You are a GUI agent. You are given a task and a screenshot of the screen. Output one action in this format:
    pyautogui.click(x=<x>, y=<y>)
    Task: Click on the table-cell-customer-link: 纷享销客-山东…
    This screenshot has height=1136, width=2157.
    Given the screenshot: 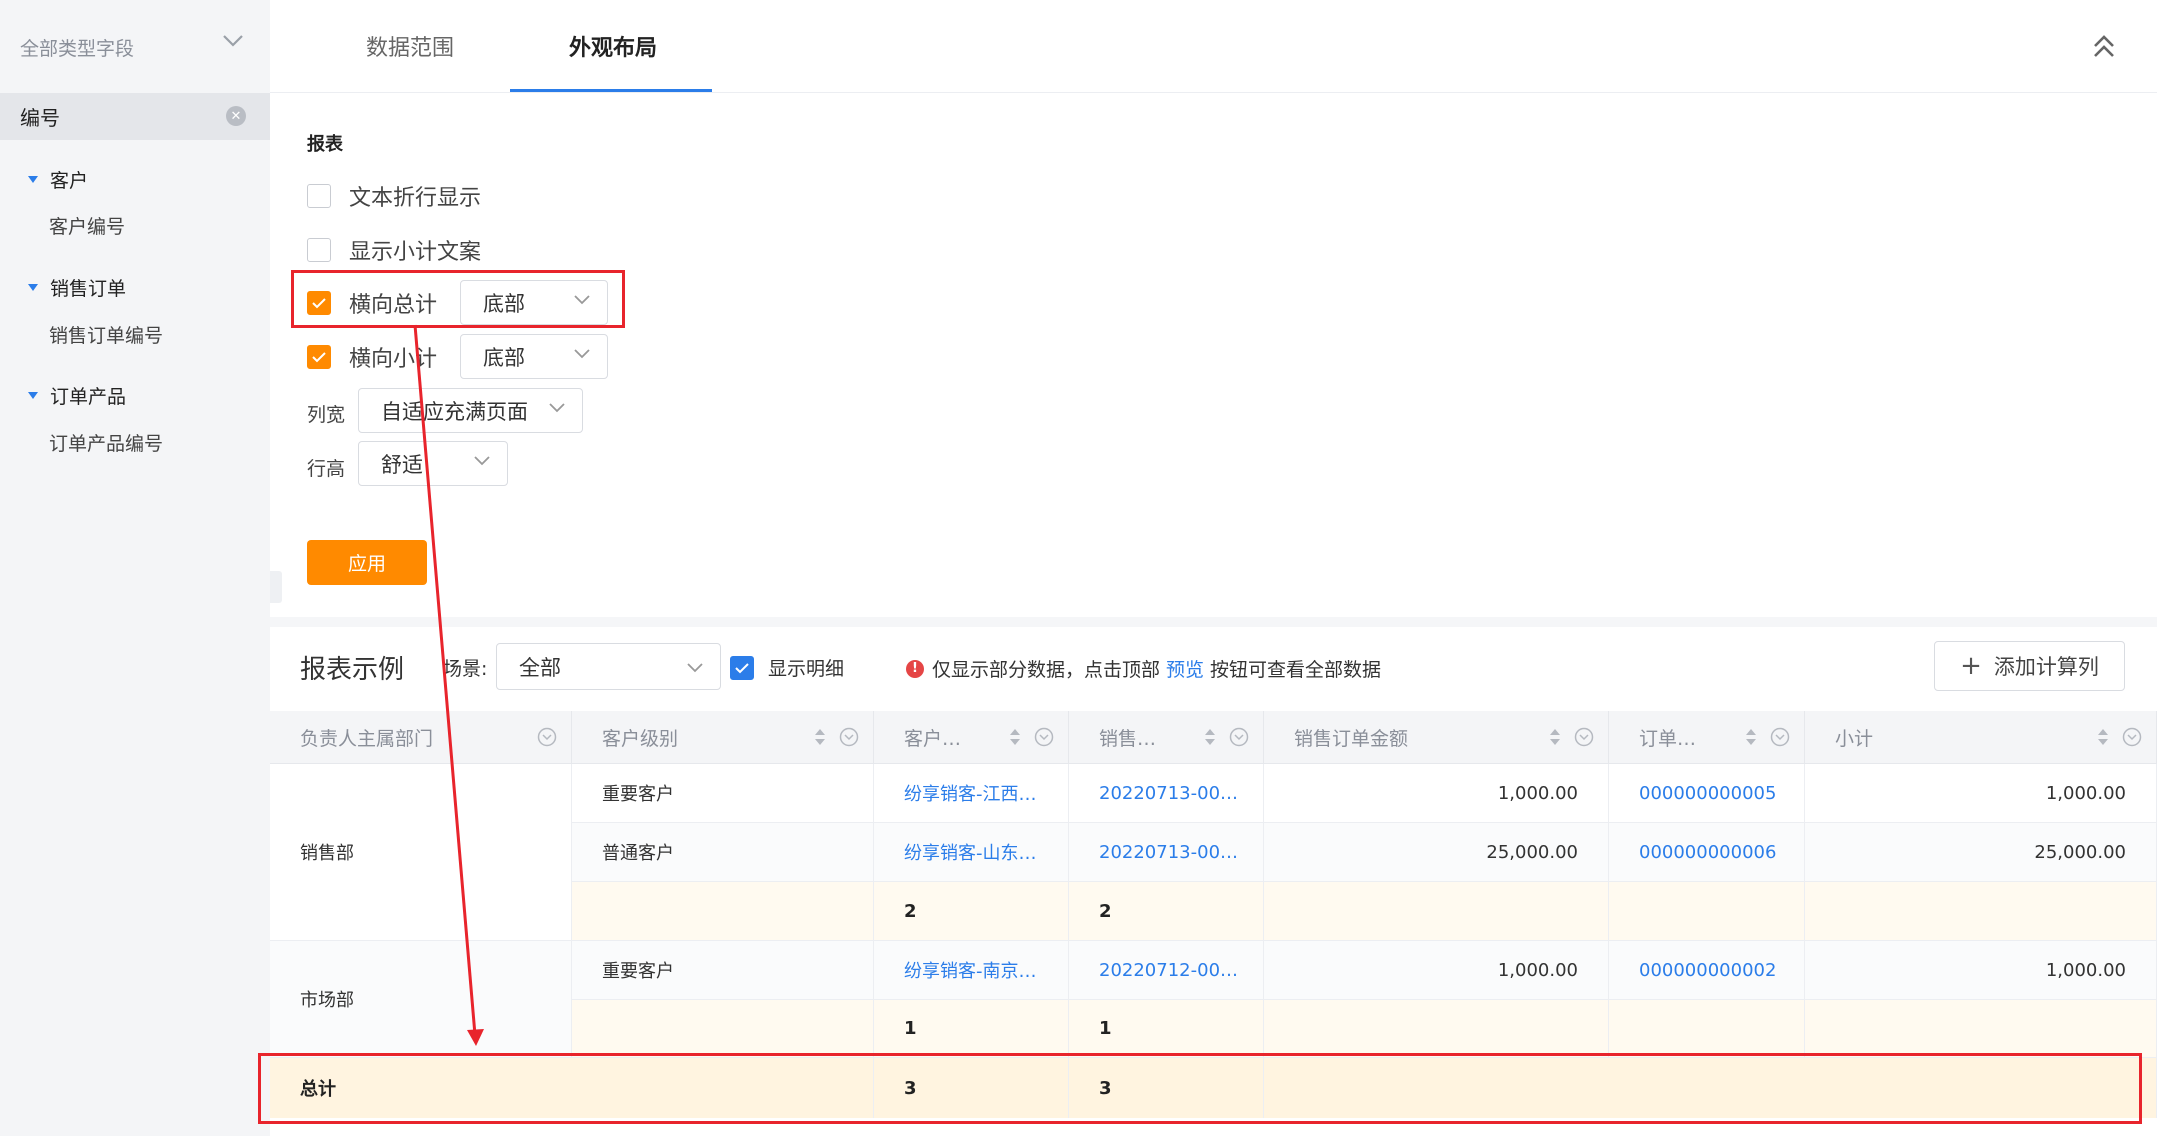 What is the action you would take?
    pyautogui.click(x=971, y=852)
    